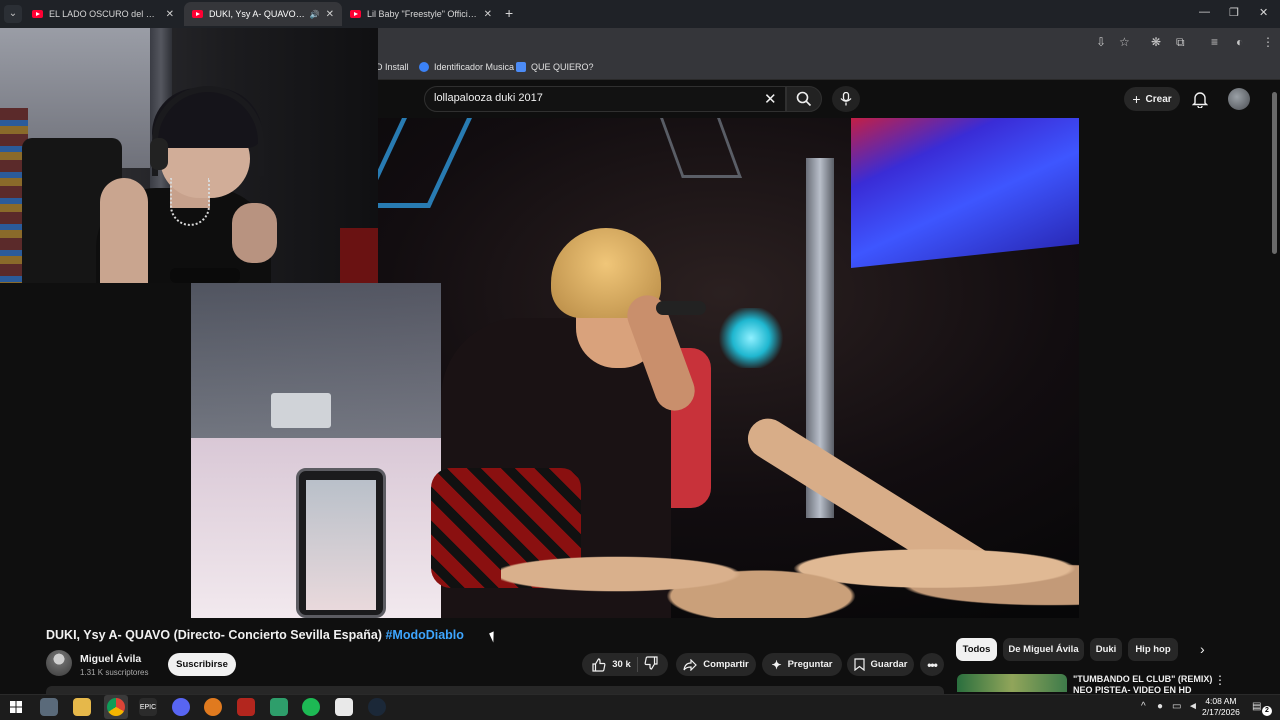 This screenshot has height=720, width=1280. Describe the element at coordinates (1263, 12) in the screenshot. I see `close-window-button: ✕` at that location.